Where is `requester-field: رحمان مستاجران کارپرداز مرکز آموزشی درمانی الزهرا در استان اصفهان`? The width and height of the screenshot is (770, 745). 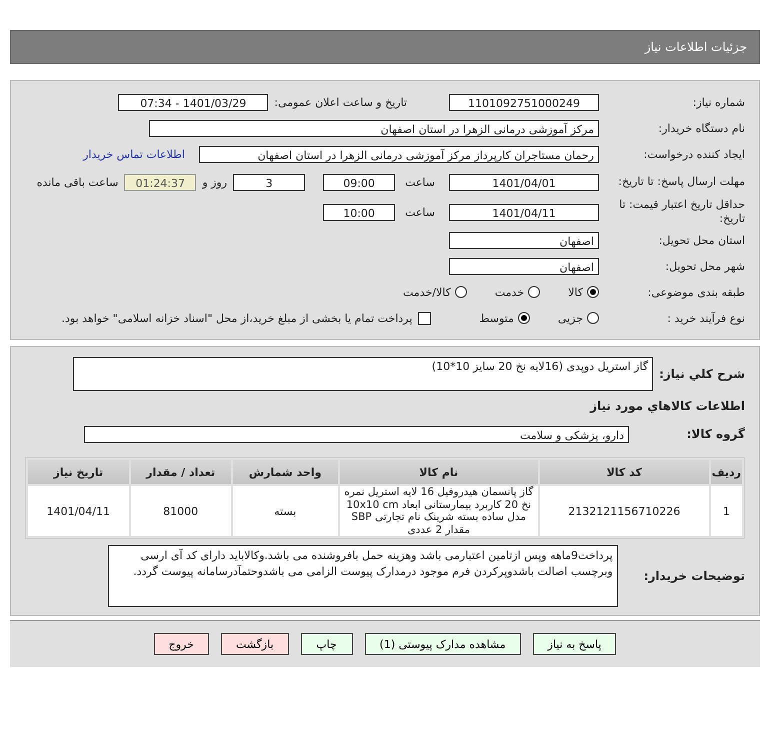 requester-field: رحمان مستاجران کارپرداز مرکز آموزشی درمانی الزهرا در استان اصفهان is located at coordinates (399, 154).